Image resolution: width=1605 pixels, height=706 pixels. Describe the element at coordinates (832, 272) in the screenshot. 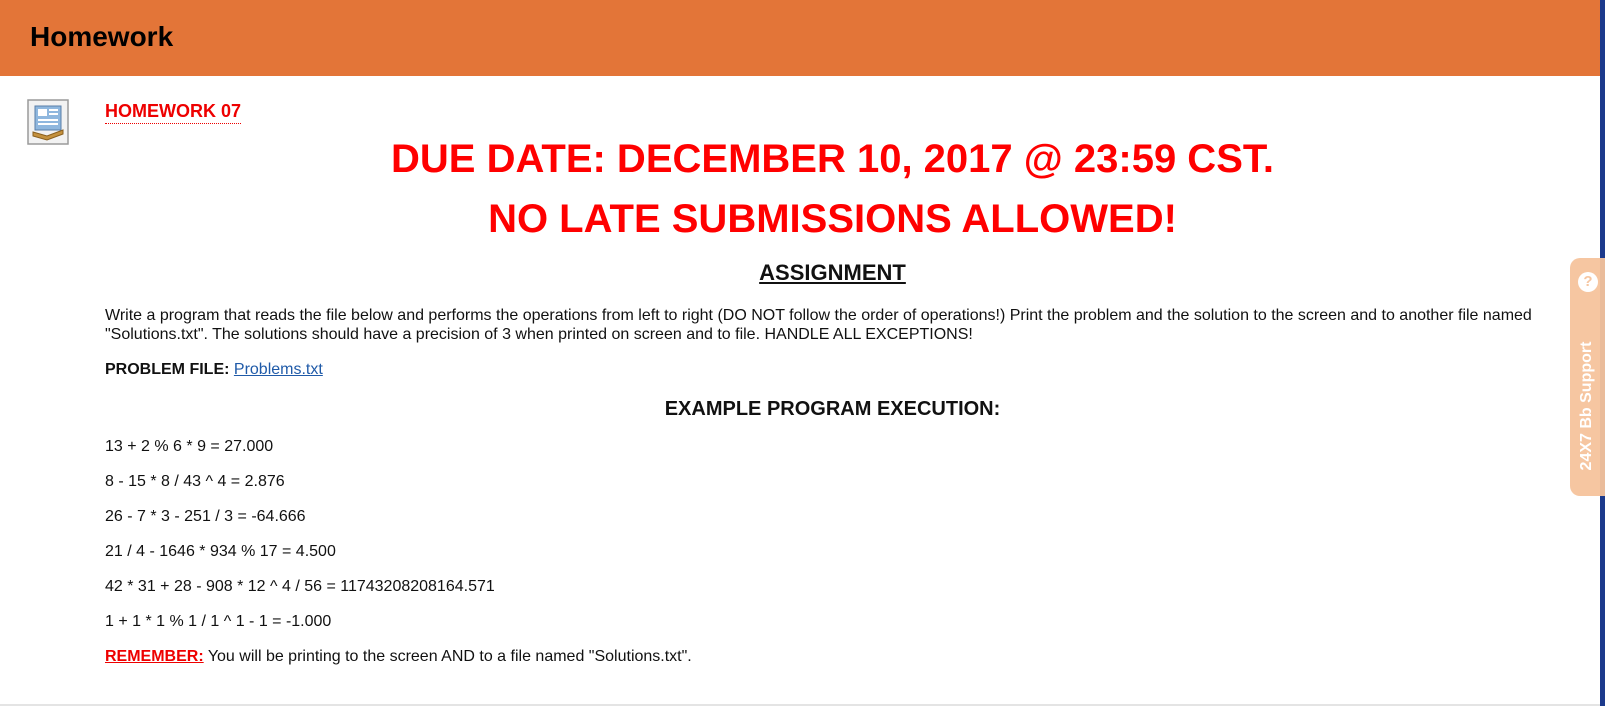

I see `assignment-heading: ASSIGNMENT` at that location.